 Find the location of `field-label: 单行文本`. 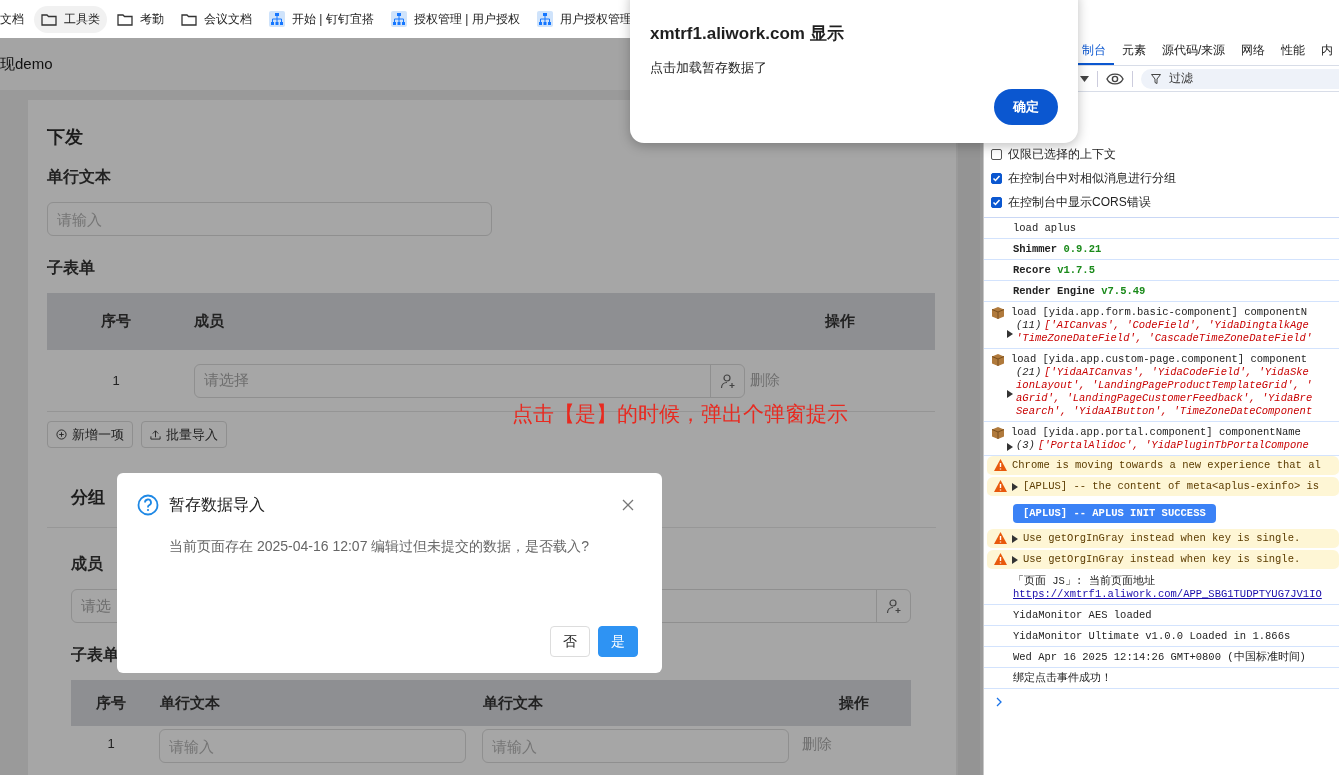

field-label: 单行文本 is located at coordinates (79, 177).